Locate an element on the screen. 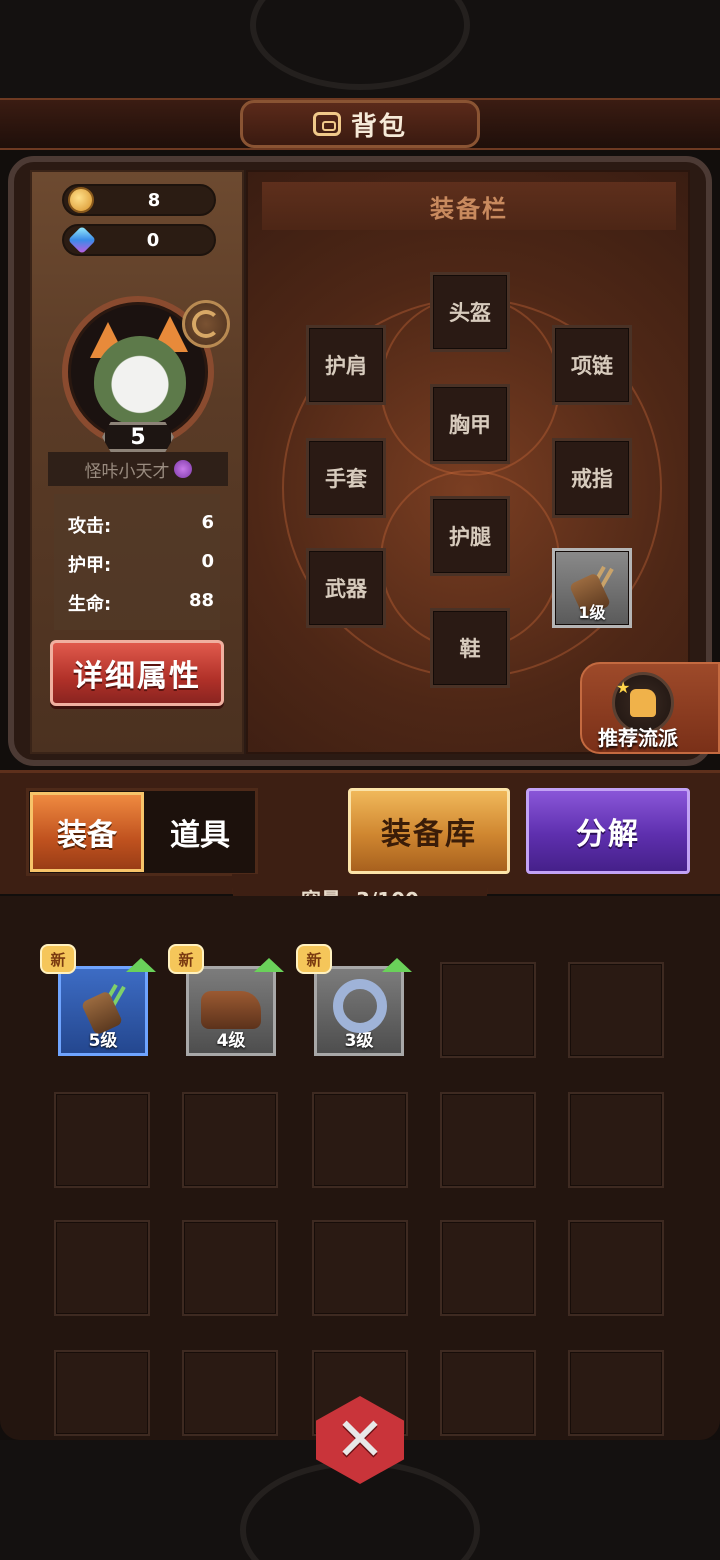 This screenshot has width=720, height=1560. level-badge: 5 is located at coordinates (138, 437).